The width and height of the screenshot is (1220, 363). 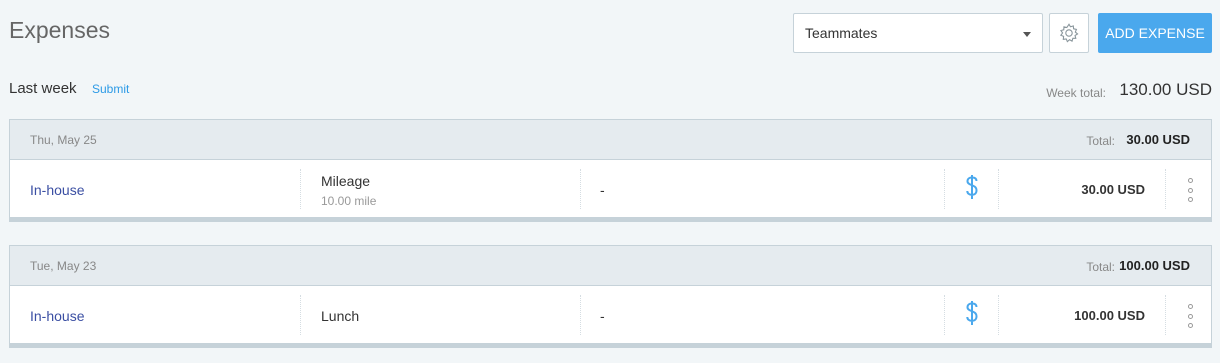 I want to click on week-total-value: 130.00 USD, so click(x=1165, y=89).